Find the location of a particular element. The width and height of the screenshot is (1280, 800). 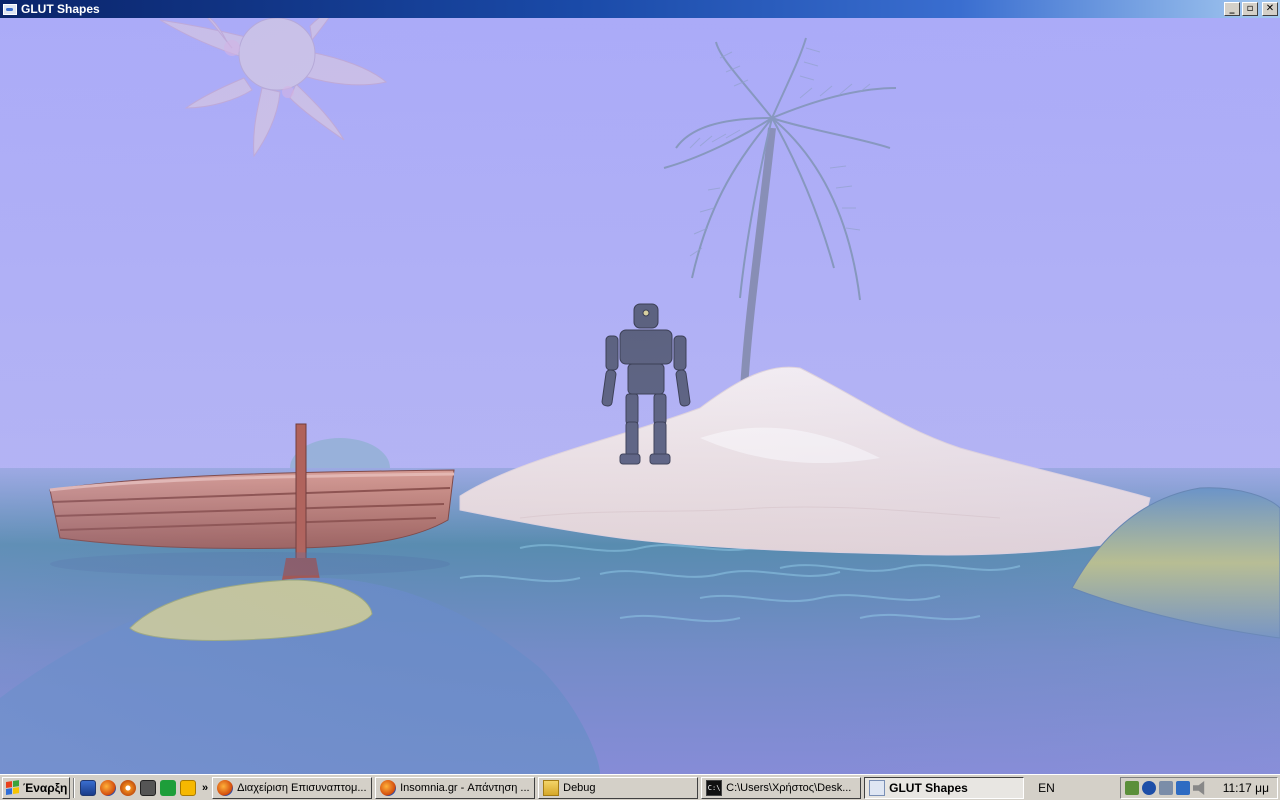

cmd-icon: C:\ is located at coordinates (714, 787).